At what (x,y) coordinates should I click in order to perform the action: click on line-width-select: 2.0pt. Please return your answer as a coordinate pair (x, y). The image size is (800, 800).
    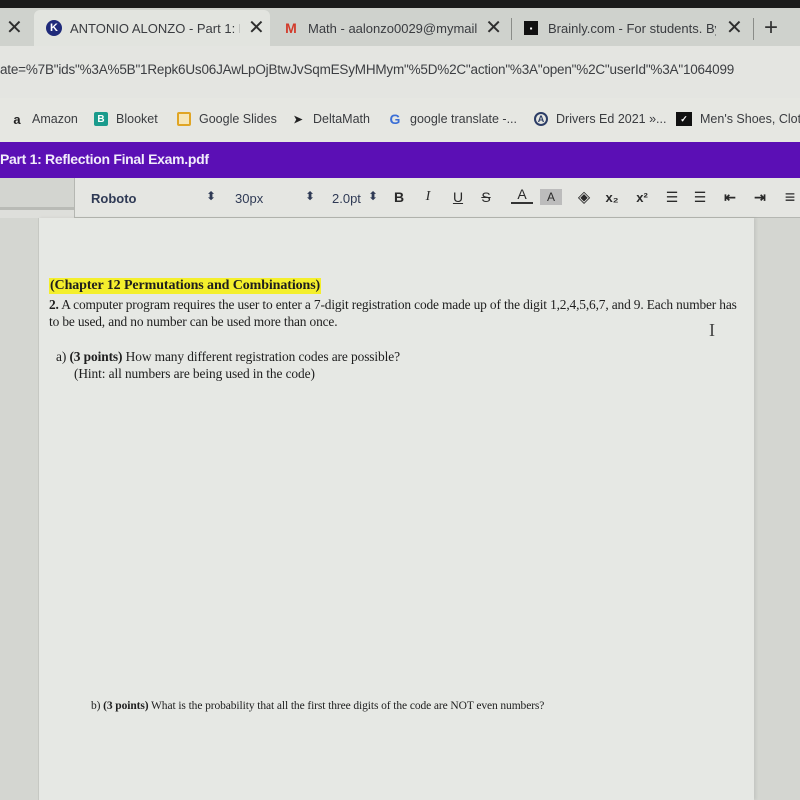
    Looking at the image, I should click on (346, 198).